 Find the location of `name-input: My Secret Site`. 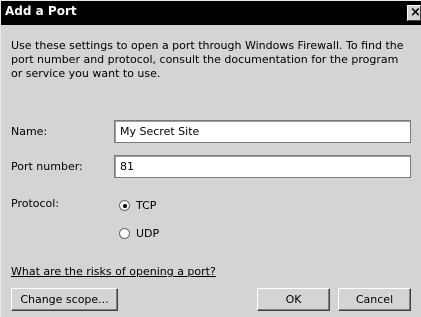

name-input: My Secret Site is located at coordinates (262, 131).